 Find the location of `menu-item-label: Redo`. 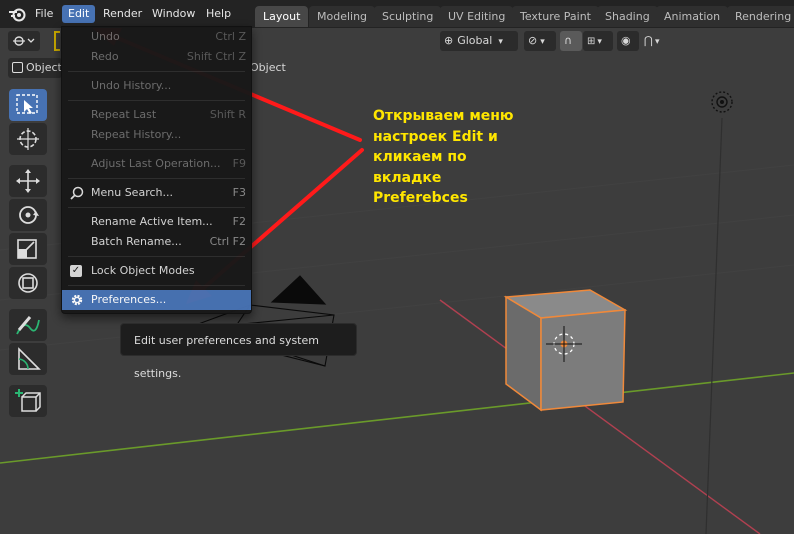

menu-item-label: Redo is located at coordinates (105, 56).